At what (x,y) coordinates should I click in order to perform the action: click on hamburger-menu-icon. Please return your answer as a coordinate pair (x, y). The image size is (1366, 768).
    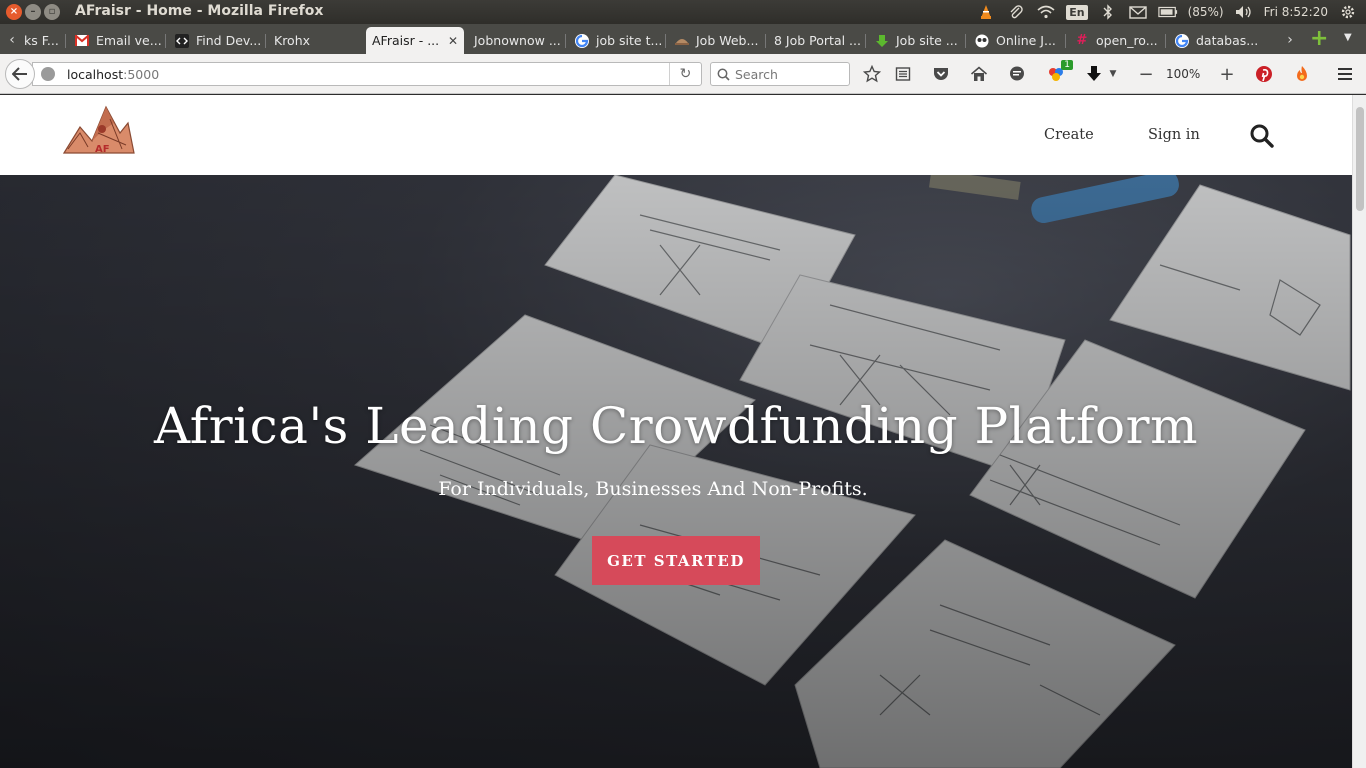
    Looking at the image, I should click on (1345, 74).